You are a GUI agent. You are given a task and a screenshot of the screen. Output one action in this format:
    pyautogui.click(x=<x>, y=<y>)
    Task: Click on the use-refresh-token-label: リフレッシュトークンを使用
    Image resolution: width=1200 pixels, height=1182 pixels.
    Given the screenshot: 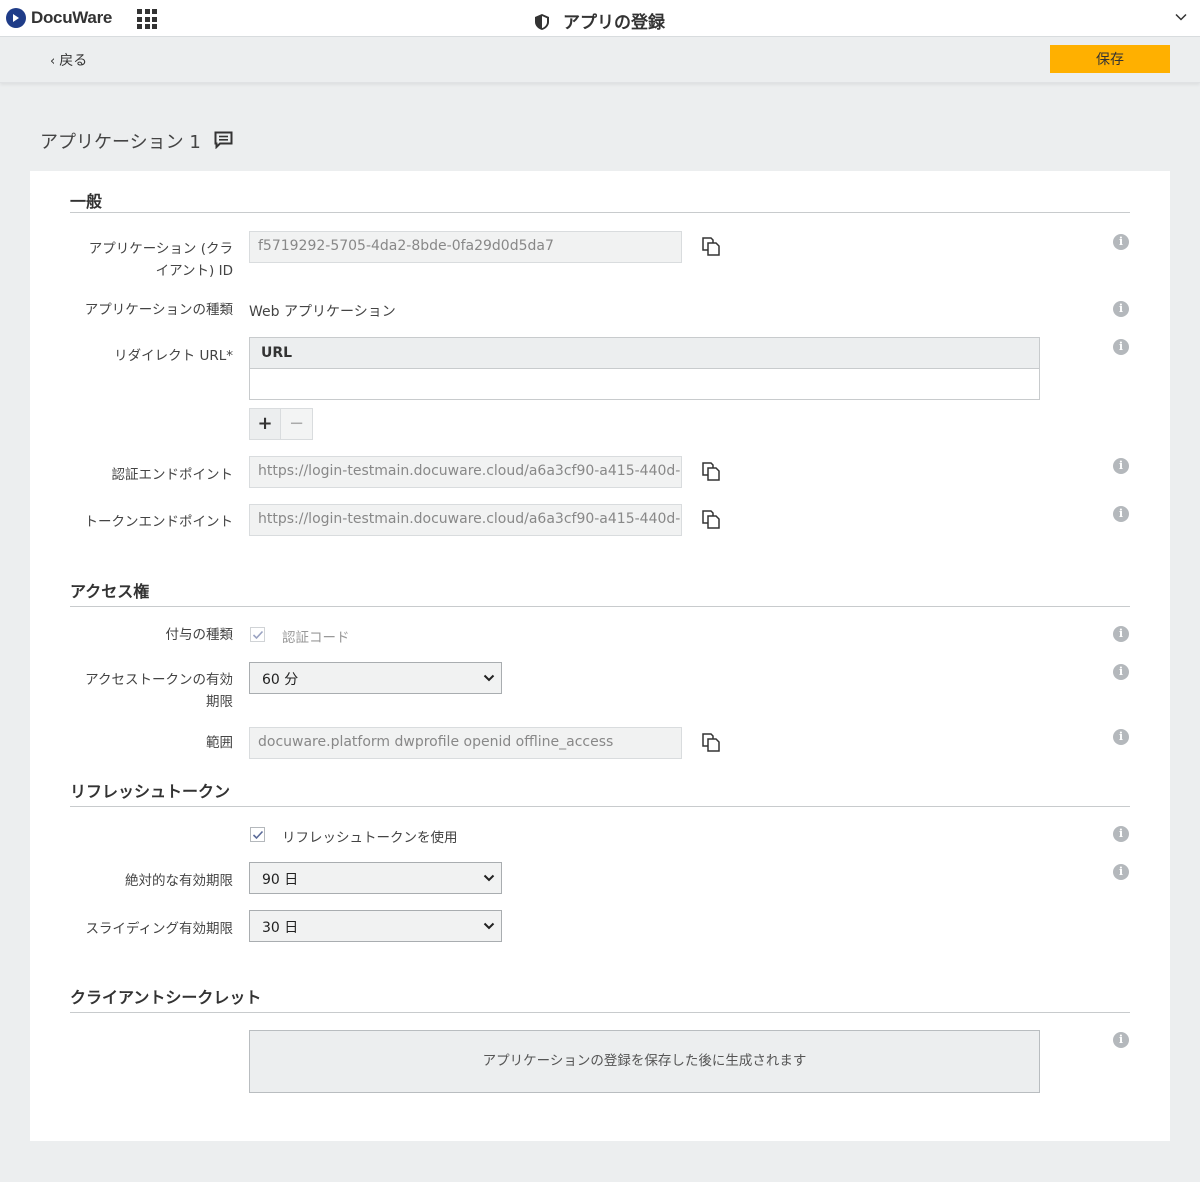 What is the action you would take?
    pyautogui.click(x=370, y=836)
    